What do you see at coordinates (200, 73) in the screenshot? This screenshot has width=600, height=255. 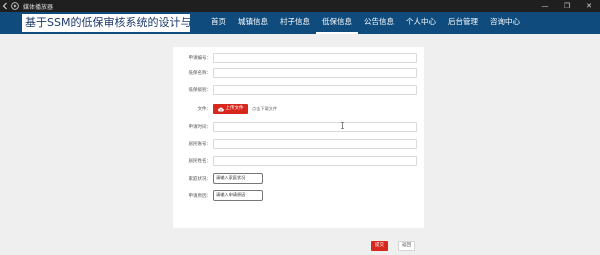 I see `field-label: 低保名称：` at bounding box center [200, 73].